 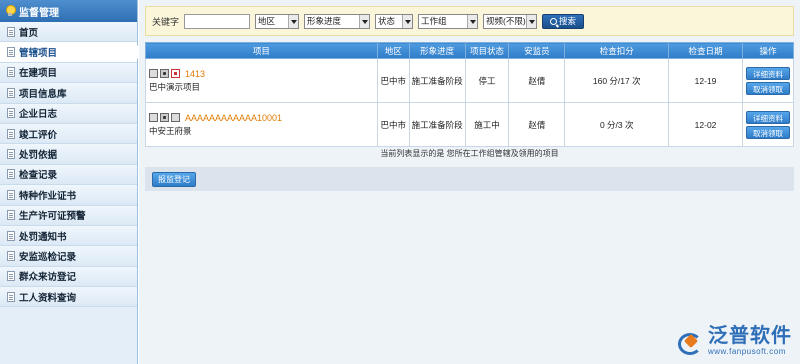 I want to click on sidebar-item-managed-projects: 管辖项目, so click(x=69, y=52).